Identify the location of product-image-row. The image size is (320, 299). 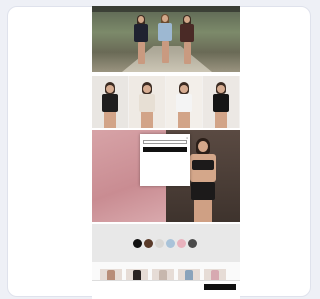
(166, 102).